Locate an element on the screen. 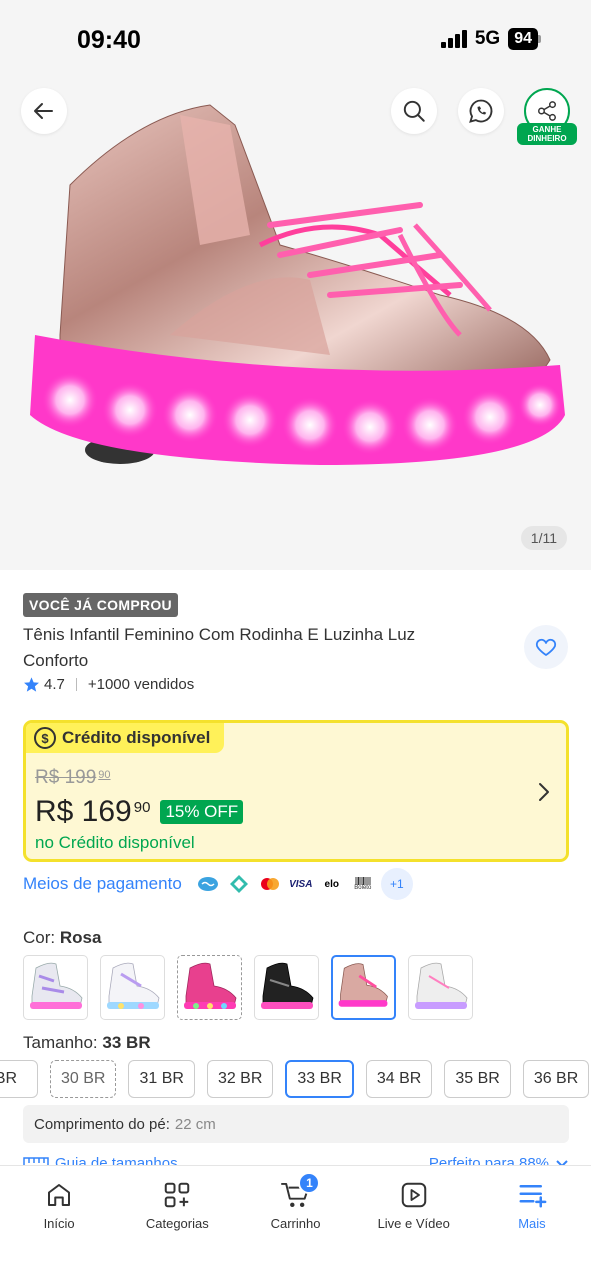  heart-icon is located at coordinates (546, 647).